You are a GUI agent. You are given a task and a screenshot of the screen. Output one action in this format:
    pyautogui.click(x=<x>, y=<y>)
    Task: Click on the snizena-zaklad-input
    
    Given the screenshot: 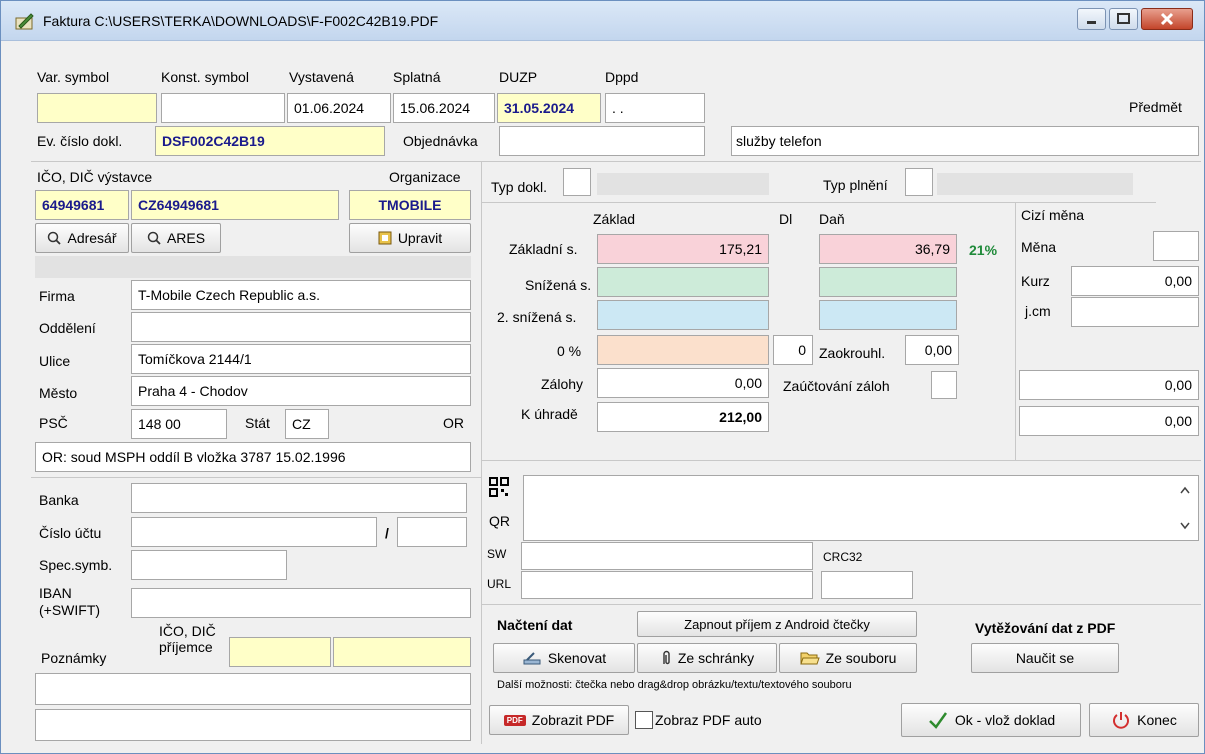 What is the action you would take?
    pyautogui.click(x=683, y=282)
    